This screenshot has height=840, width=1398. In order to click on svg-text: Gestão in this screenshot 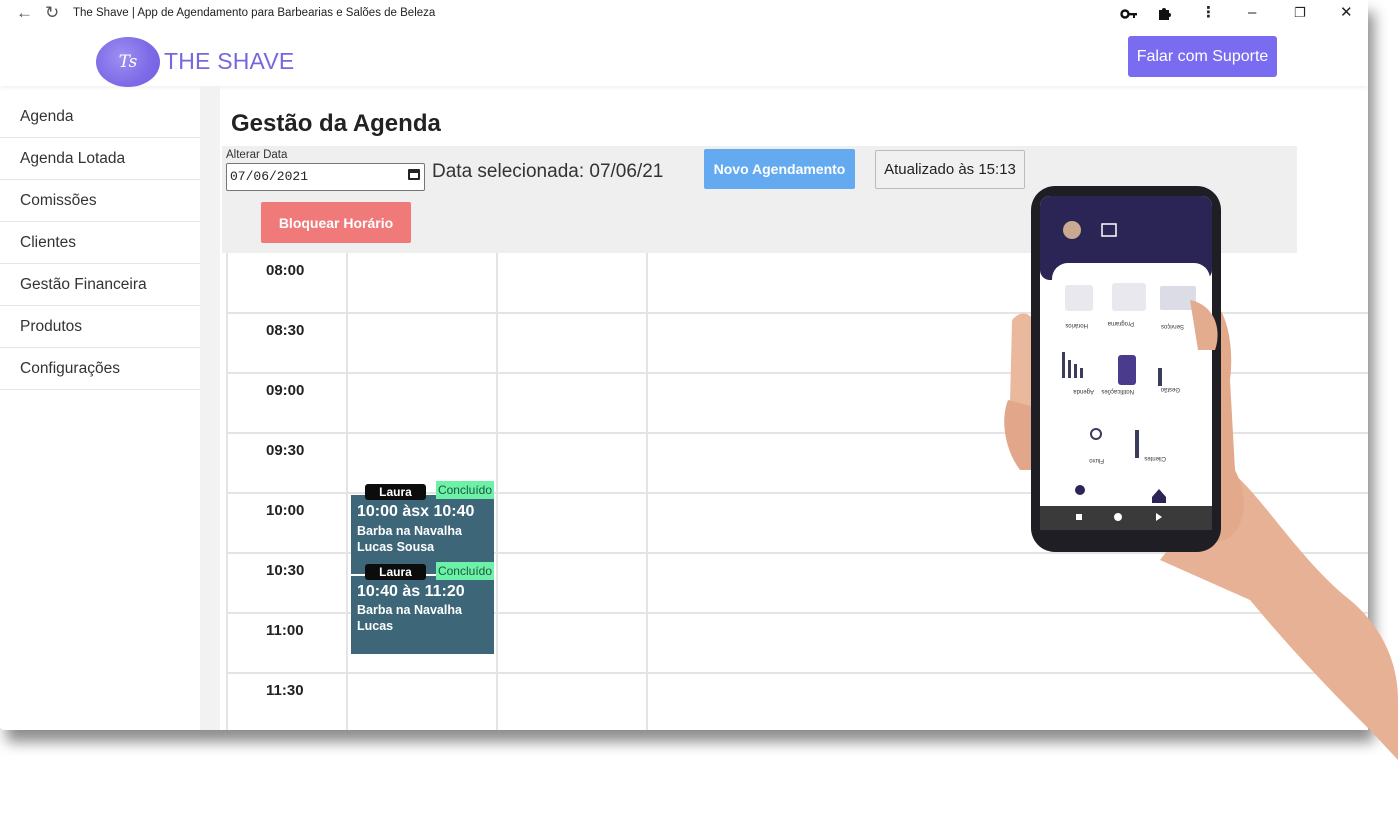, I will do `click(1170, 389)`.